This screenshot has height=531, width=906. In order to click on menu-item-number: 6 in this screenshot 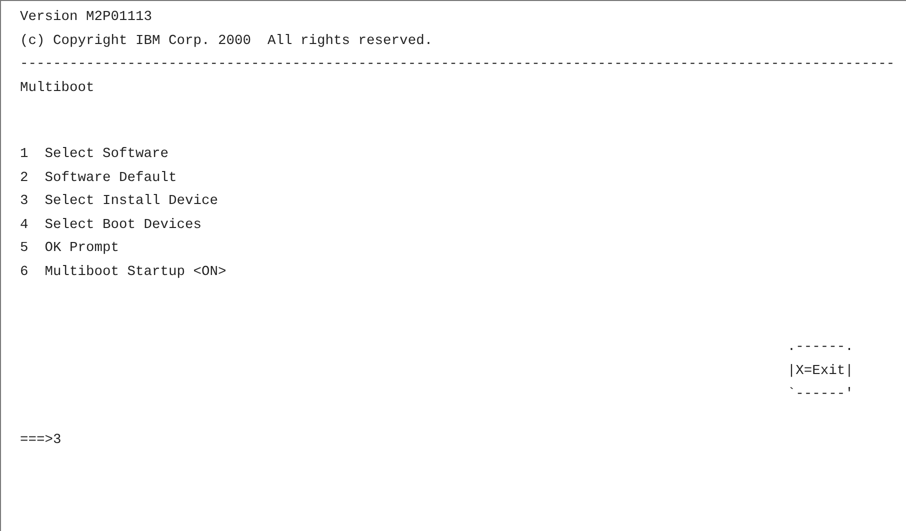, I will do `click(24, 273)`.